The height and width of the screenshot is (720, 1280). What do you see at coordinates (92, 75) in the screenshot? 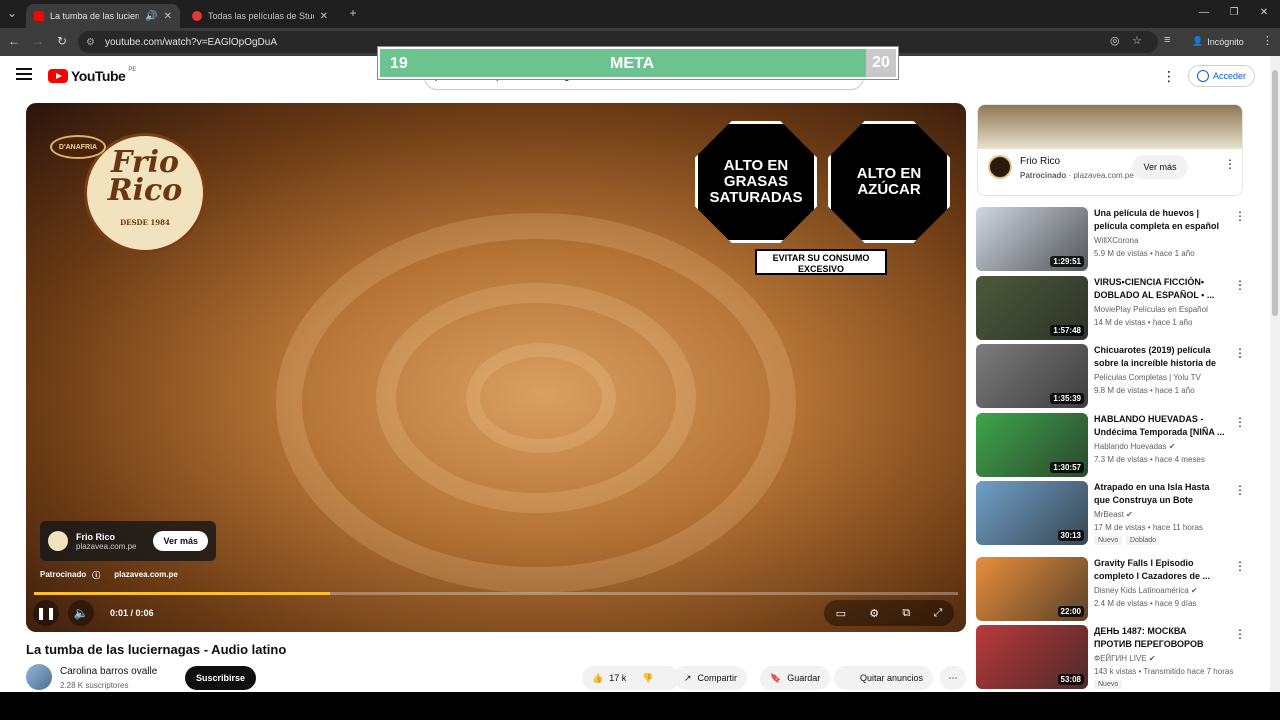
I see `youtube-logo: YouTube PE` at bounding box center [92, 75].